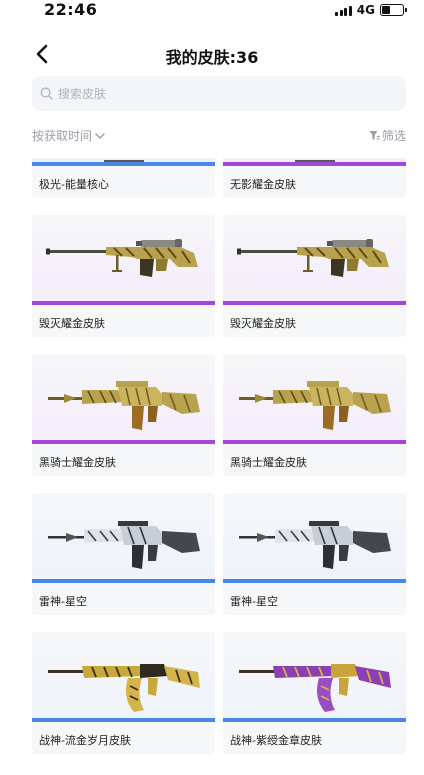 The width and height of the screenshot is (424, 775). What do you see at coordinates (314, 178) in the screenshot?
I see `skin-card: 无影耀金皮肤` at bounding box center [314, 178].